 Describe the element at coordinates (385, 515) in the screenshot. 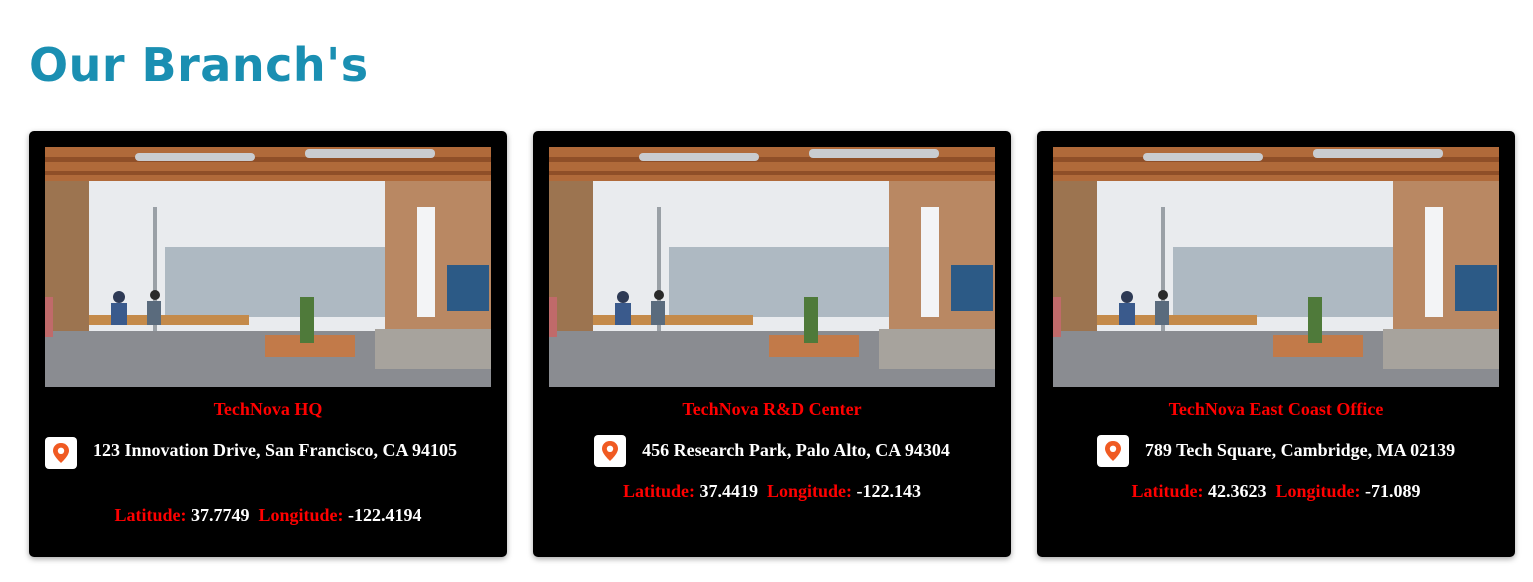

I see `longitude-value: -122.4194` at that location.